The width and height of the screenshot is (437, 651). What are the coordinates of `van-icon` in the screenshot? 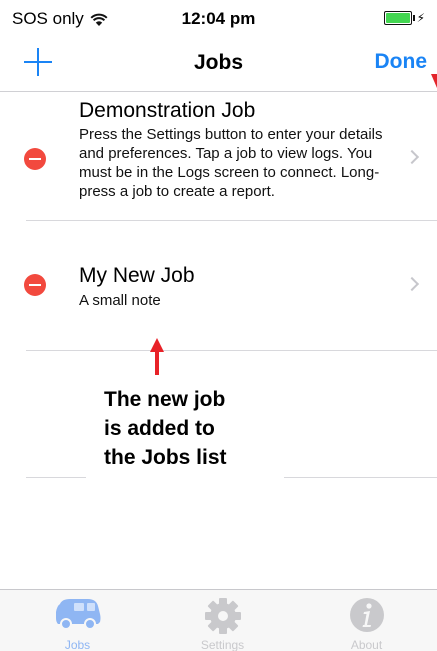 It's located at (77, 614).